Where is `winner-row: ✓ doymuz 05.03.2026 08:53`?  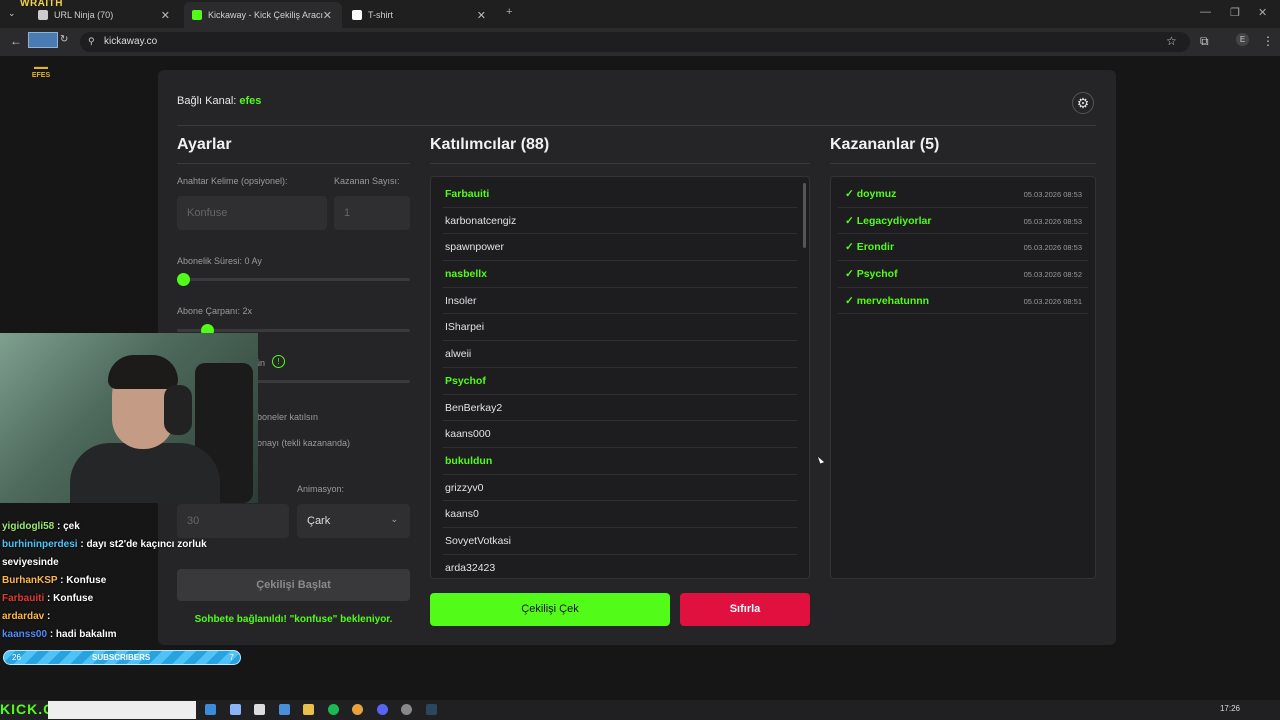 winner-row: ✓ doymuz 05.03.2026 08:53 is located at coordinates (963, 194).